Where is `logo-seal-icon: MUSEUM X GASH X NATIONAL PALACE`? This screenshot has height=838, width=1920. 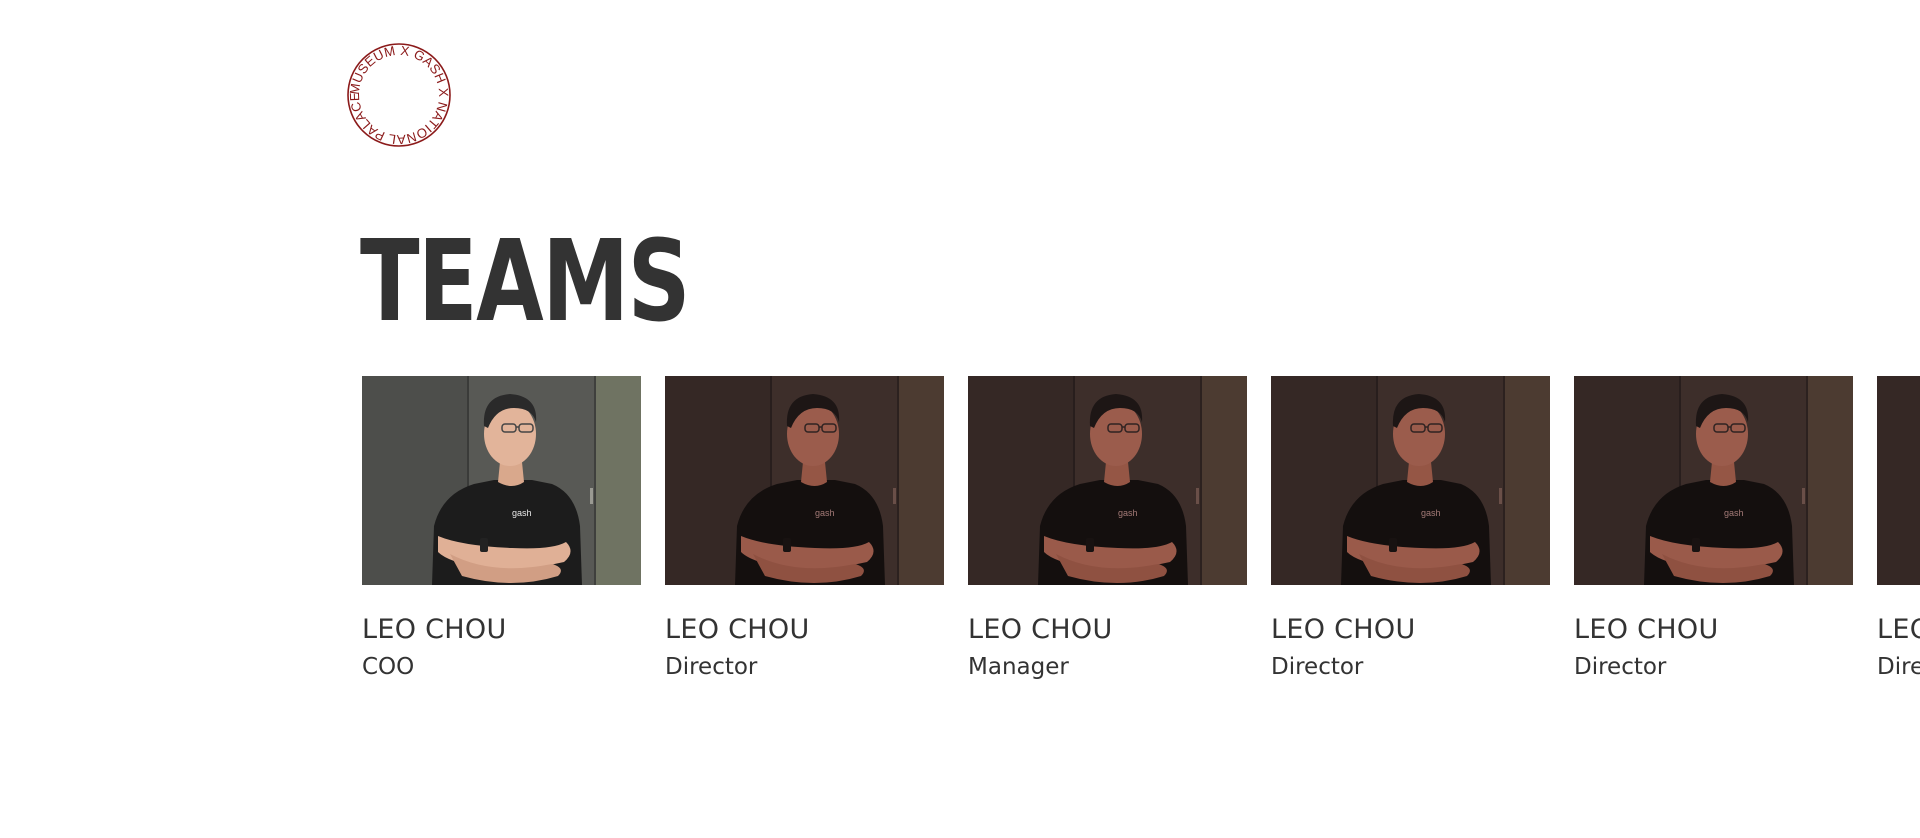
logo-seal-icon: MUSEUM X GASH X NATIONAL PALACE is located at coordinates (399, 95).